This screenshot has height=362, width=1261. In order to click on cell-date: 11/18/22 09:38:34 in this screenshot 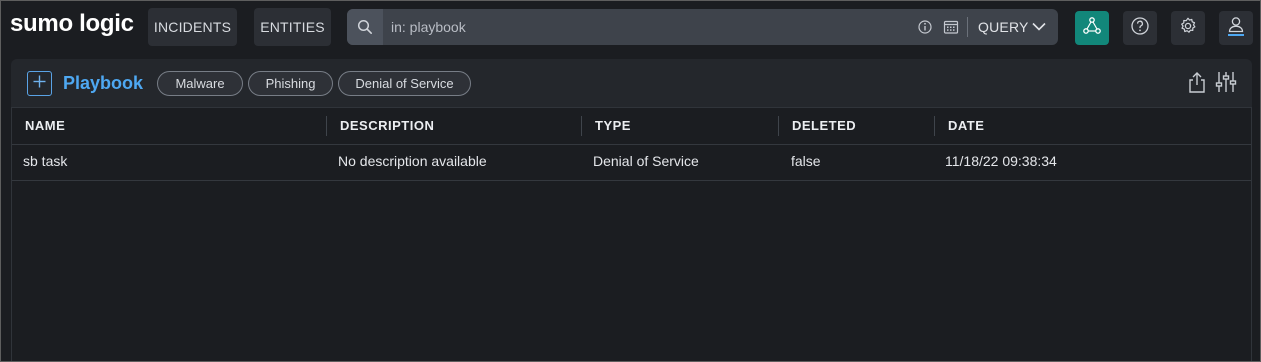, I will do `click(1001, 161)`.